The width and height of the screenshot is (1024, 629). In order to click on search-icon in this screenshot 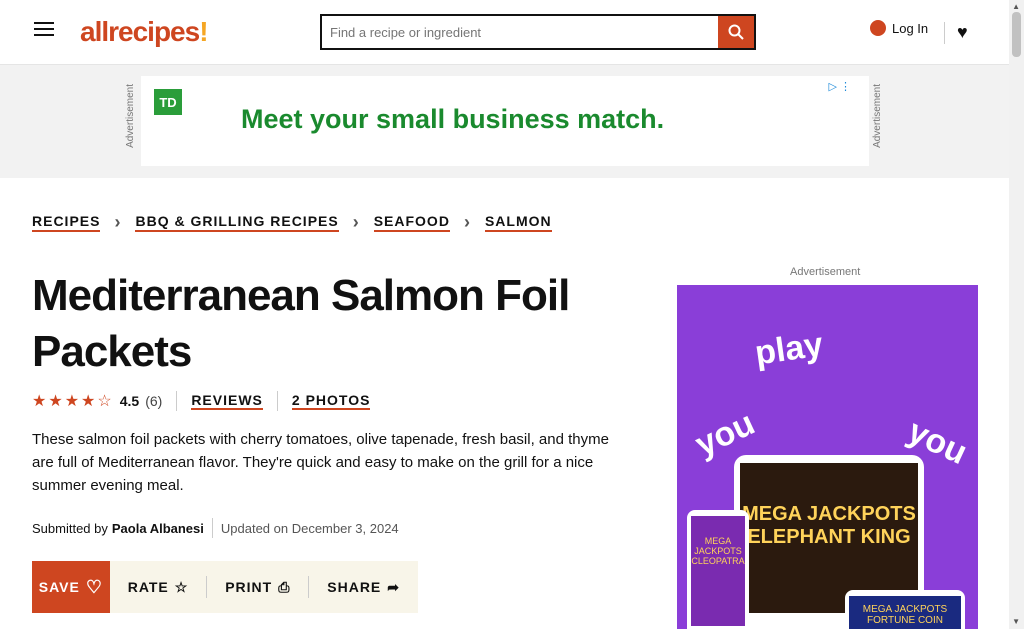, I will do `click(736, 32)`.